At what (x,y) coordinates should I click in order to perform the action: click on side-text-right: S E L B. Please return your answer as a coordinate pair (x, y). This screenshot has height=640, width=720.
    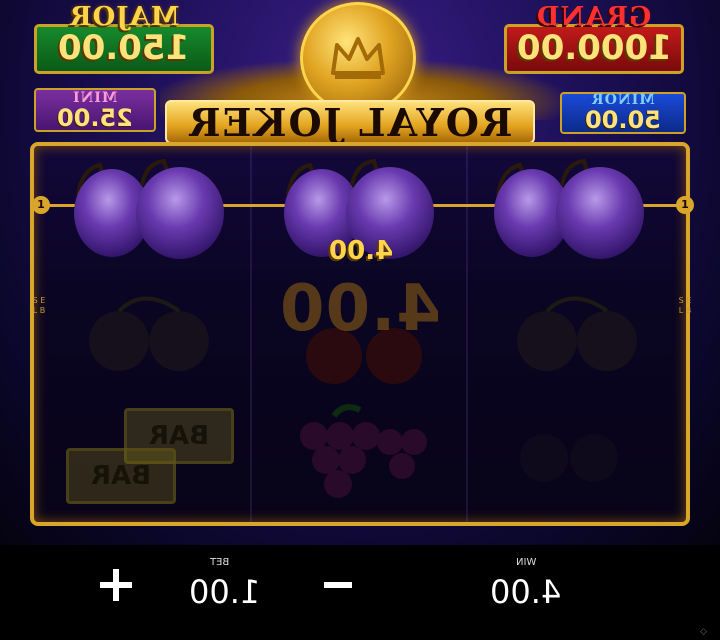
    Looking at the image, I should click on (685, 305).